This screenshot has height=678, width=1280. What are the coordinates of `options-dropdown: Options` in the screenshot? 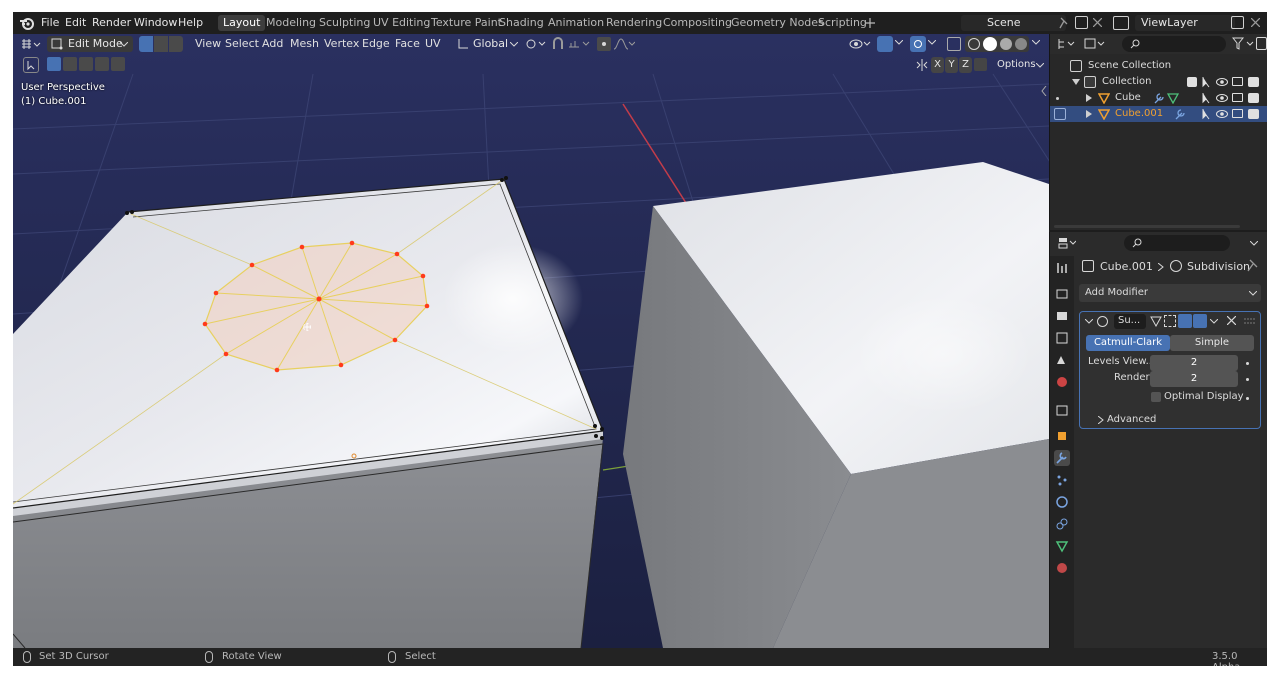 It's located at (1019, 65).